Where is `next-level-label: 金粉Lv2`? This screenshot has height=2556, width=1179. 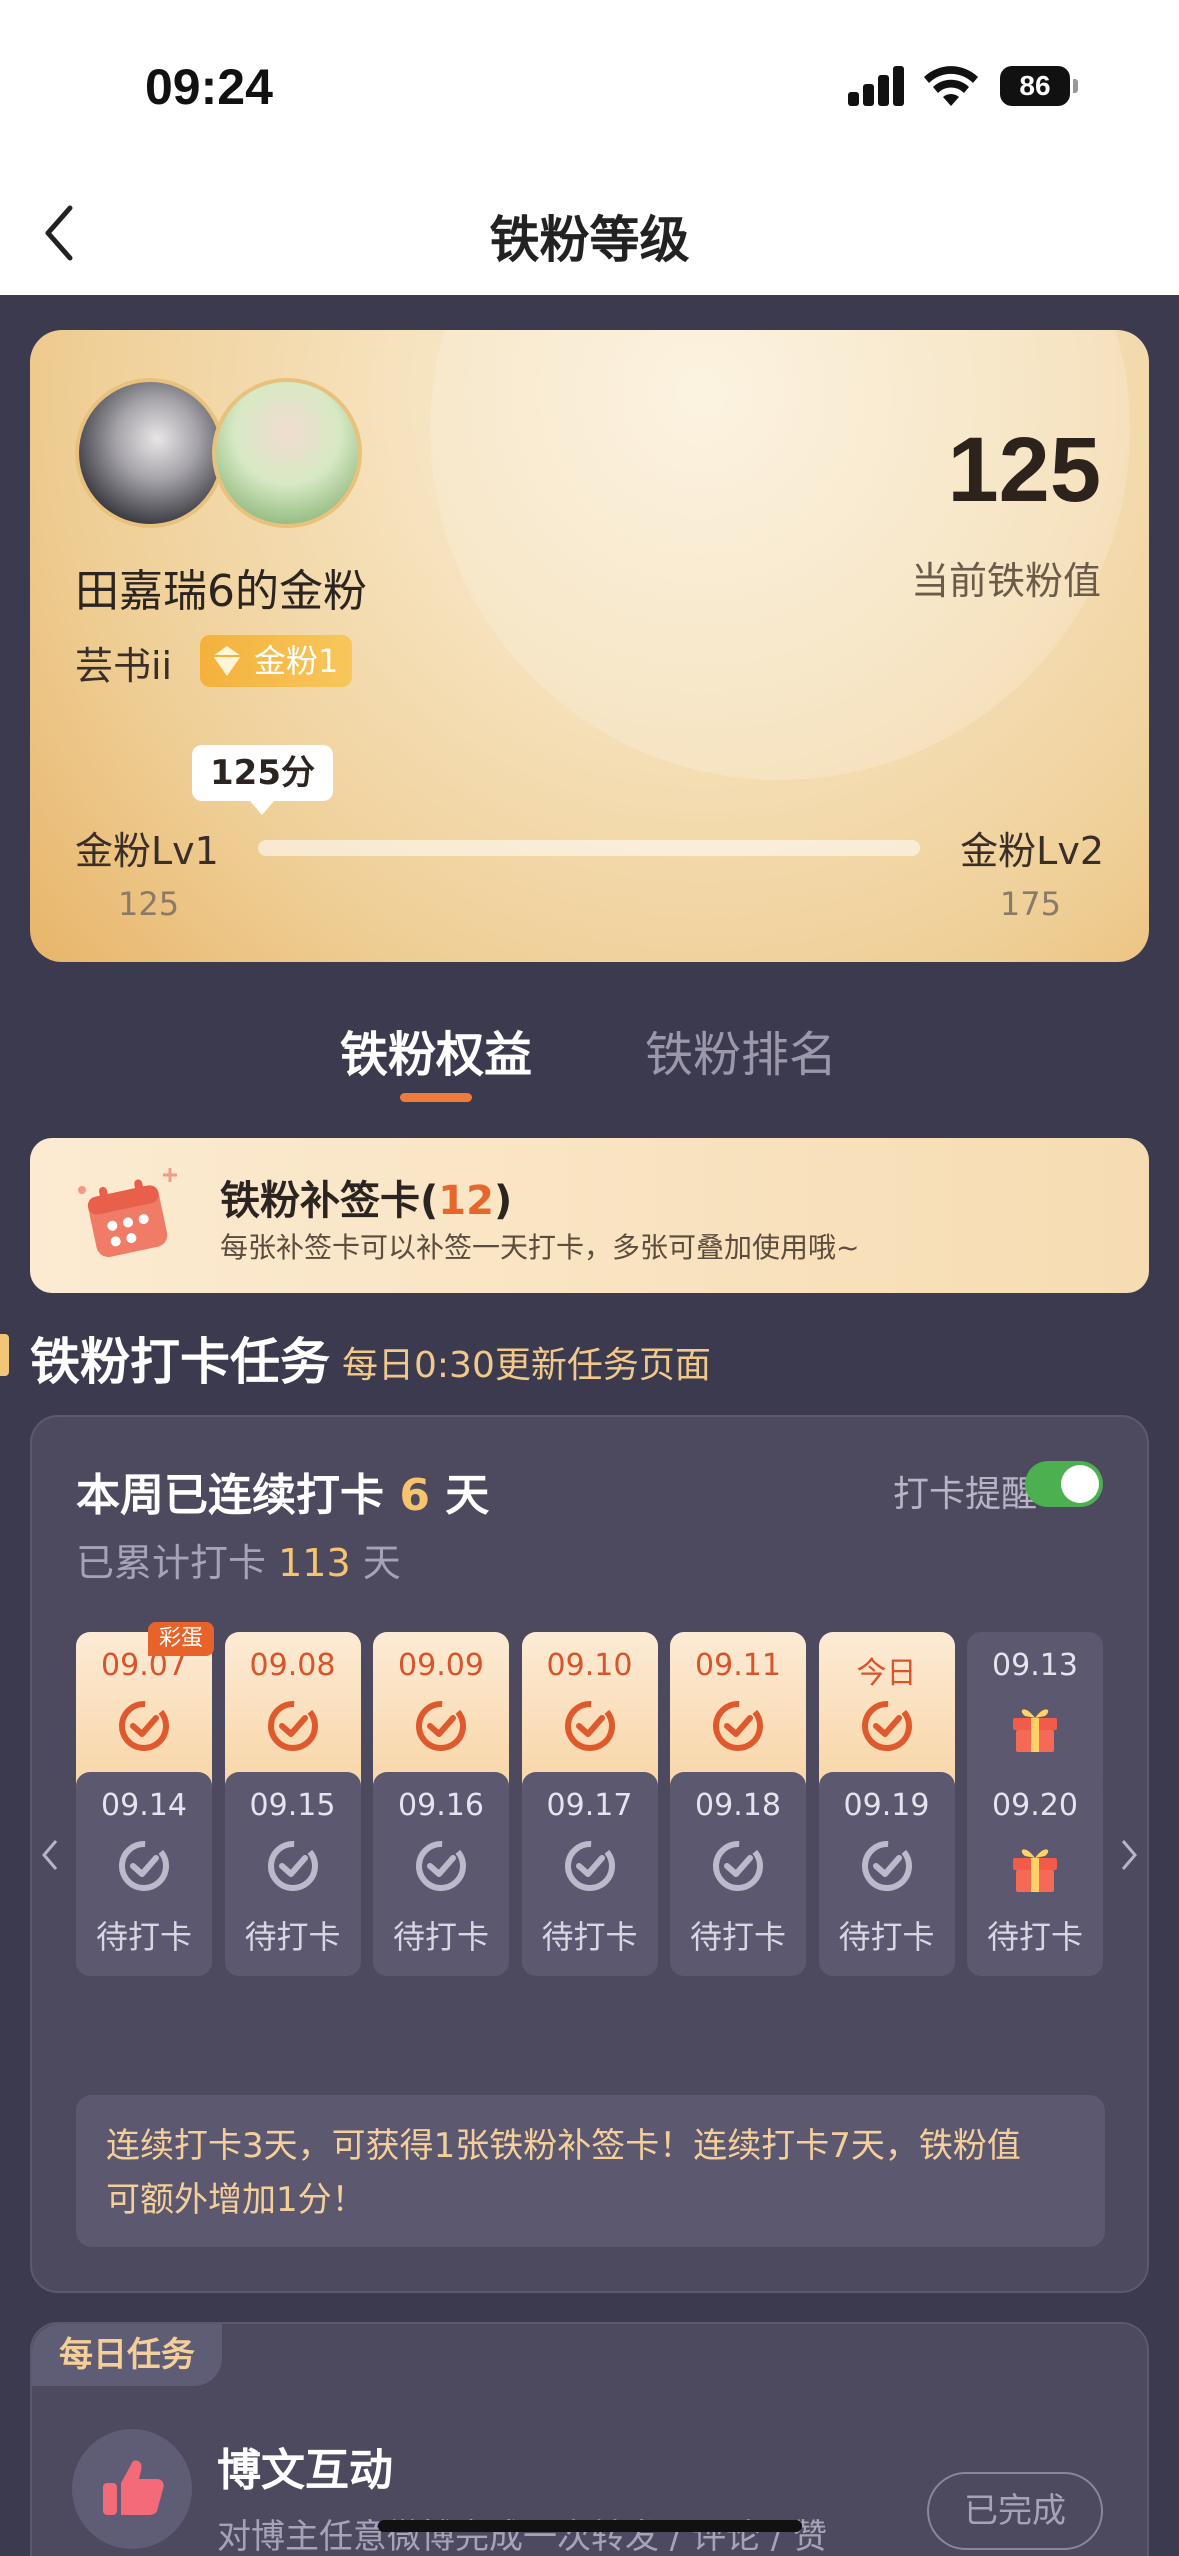
next-level-label: 金粉Lv2 is located at coordinates (1032, 851).